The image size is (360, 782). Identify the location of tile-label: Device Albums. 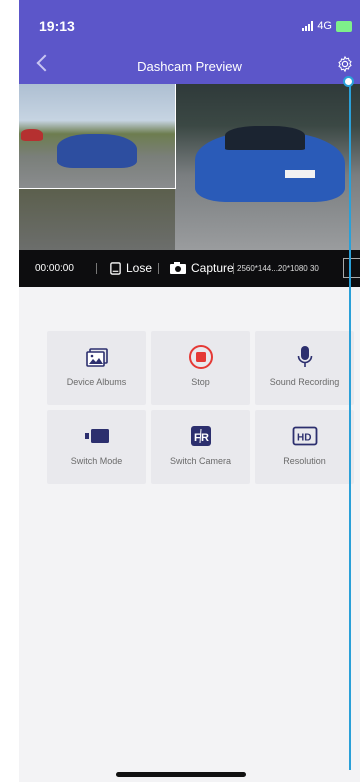
(96, 382).